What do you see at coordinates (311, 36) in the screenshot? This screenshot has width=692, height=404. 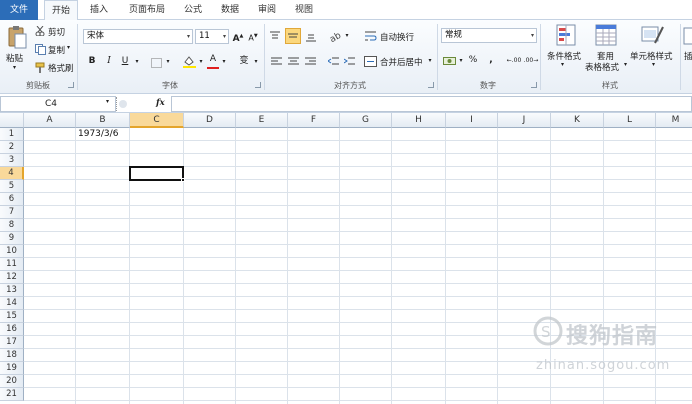 I see `align-bottom-icon` at bounding box center [311, 36].